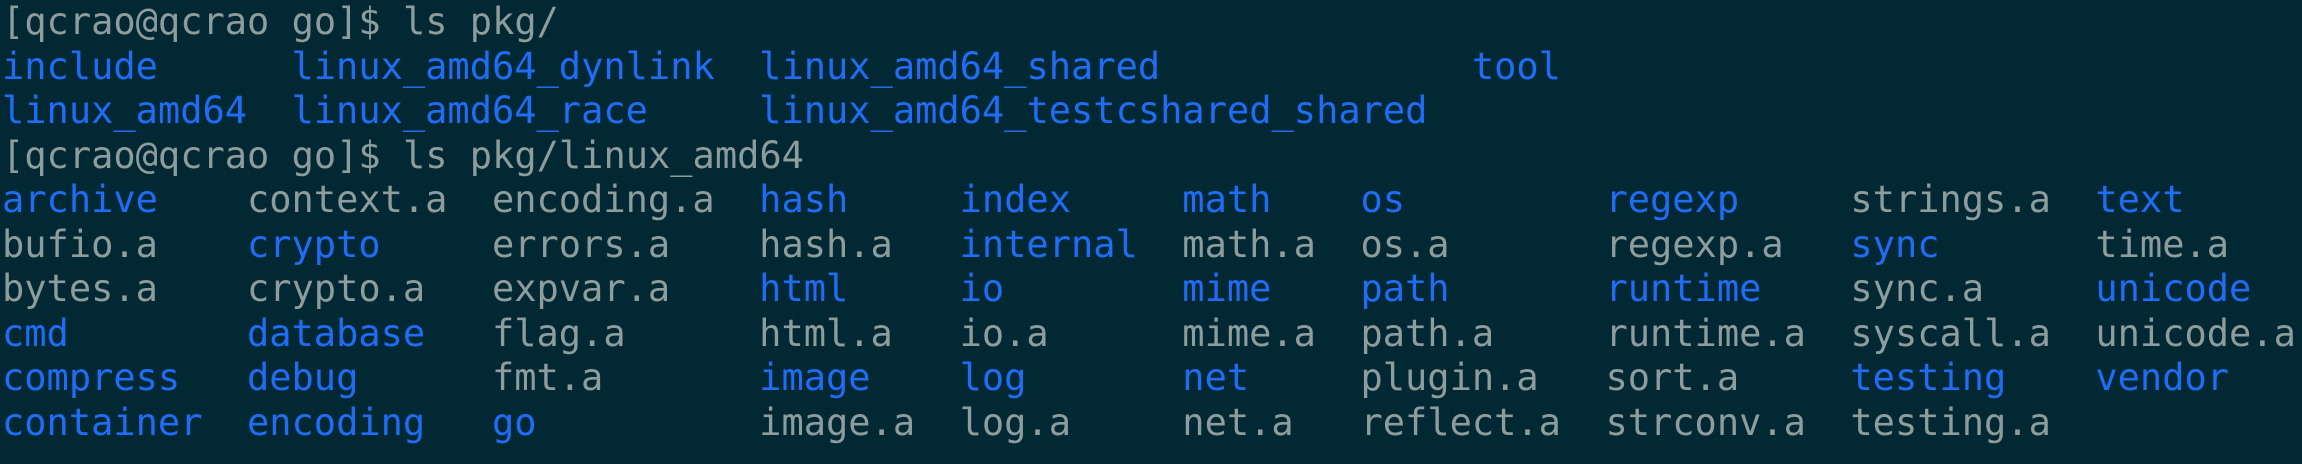 The width and height of the screenshot is (2302, 464). Describe the element at coordinates (336, 333) in the screenshot. I see `directory-entry: database` at that location.